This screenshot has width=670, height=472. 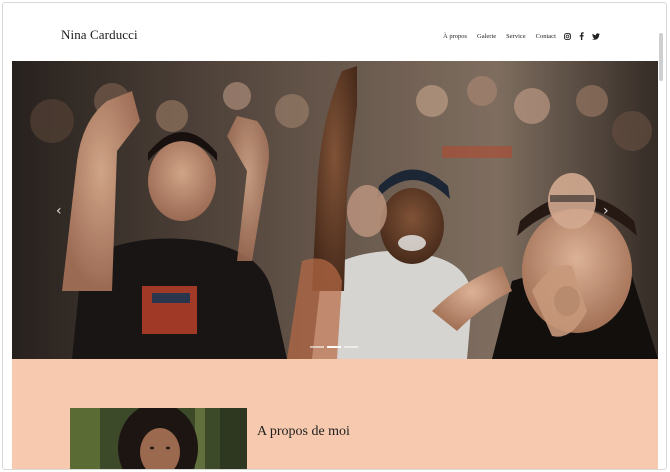 What do you see at coordinates (303, 431) in the screenshot?
I see `about-title: A propos de moi` at bounding box center [303, 431].